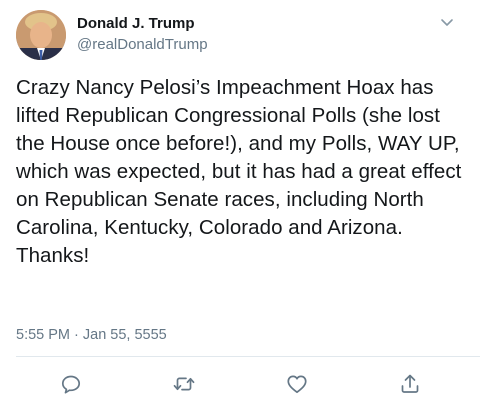 The height and width of the screenshot is (410, 480). I want to click on user-info: Donald J. Trump @realDonaldTrump, so click(142, 34).